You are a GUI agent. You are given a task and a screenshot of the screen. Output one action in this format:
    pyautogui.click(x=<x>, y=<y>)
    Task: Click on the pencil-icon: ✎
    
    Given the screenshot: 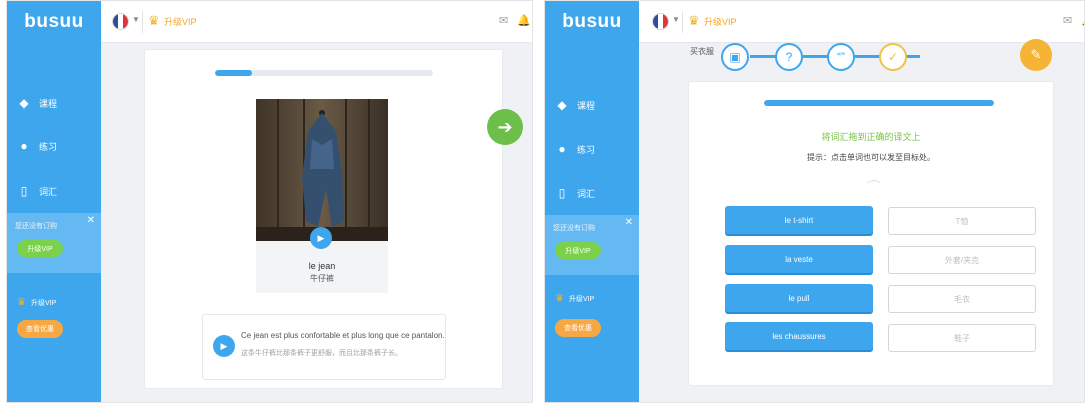 What is the action you would take?
    pyautogui.click(x=1036, y=54)
    